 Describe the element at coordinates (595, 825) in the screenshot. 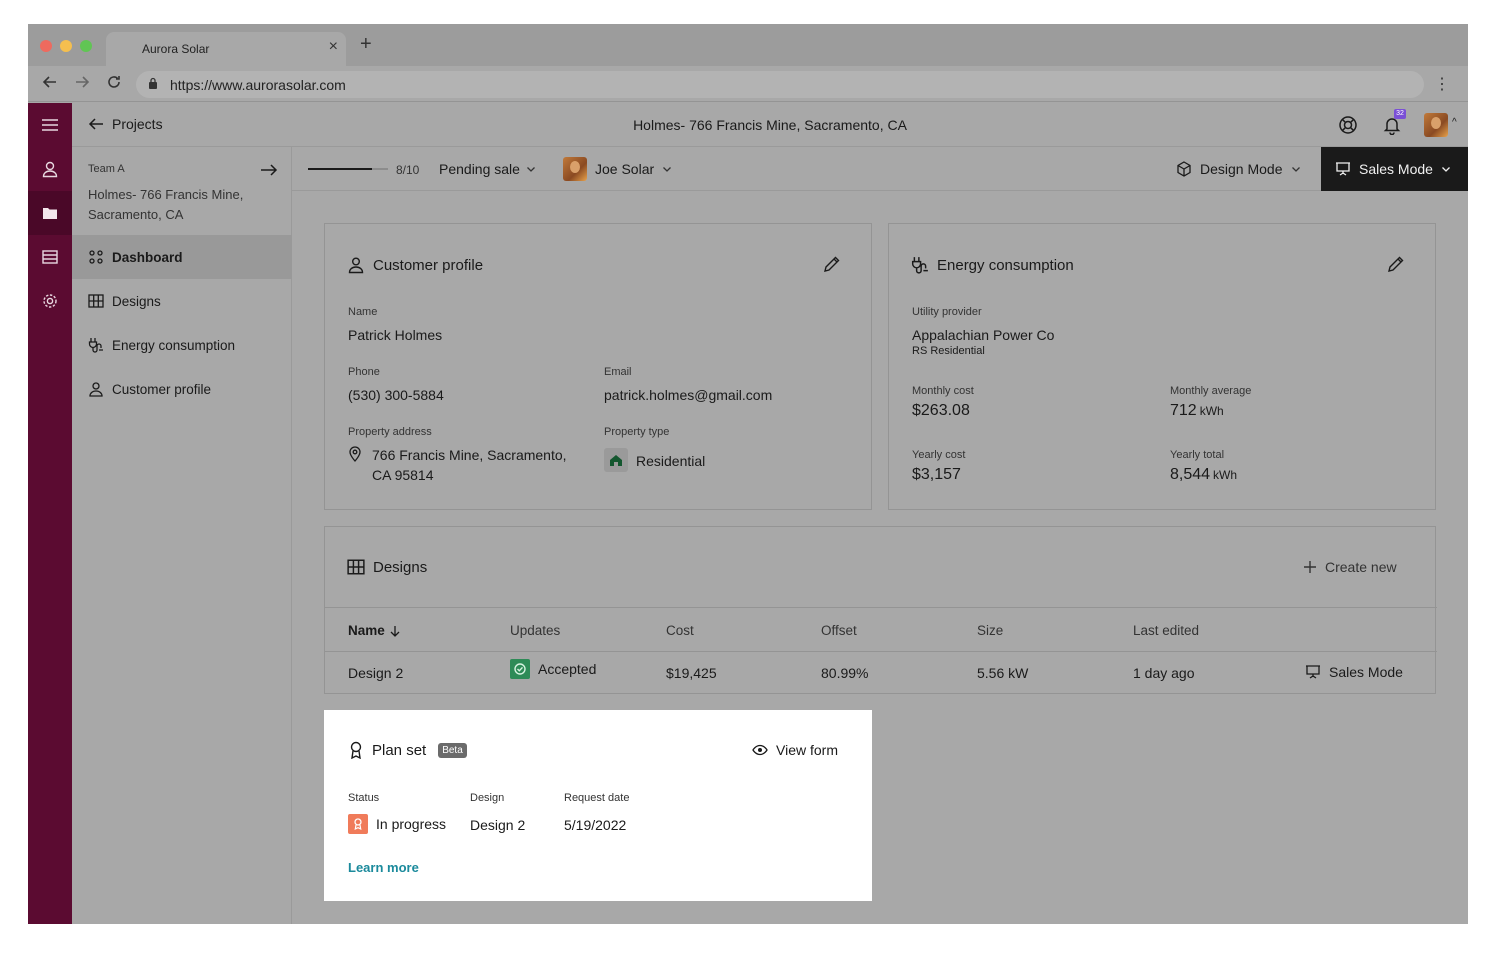

I see `request-date-value: 5/19/2022` at that location.